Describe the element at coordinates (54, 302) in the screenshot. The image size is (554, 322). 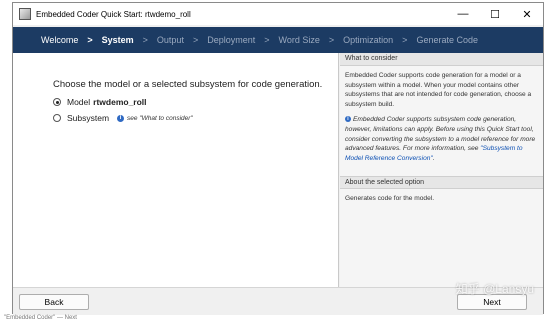
I see `back-button: Back` at that location.